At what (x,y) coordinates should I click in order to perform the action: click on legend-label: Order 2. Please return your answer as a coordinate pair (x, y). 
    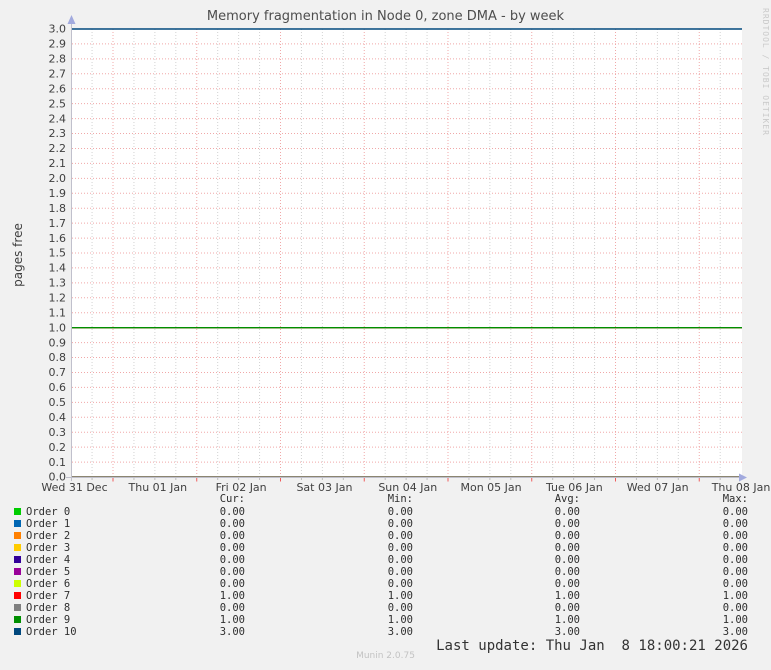
    Looking at the image, I should click on (48, 536).